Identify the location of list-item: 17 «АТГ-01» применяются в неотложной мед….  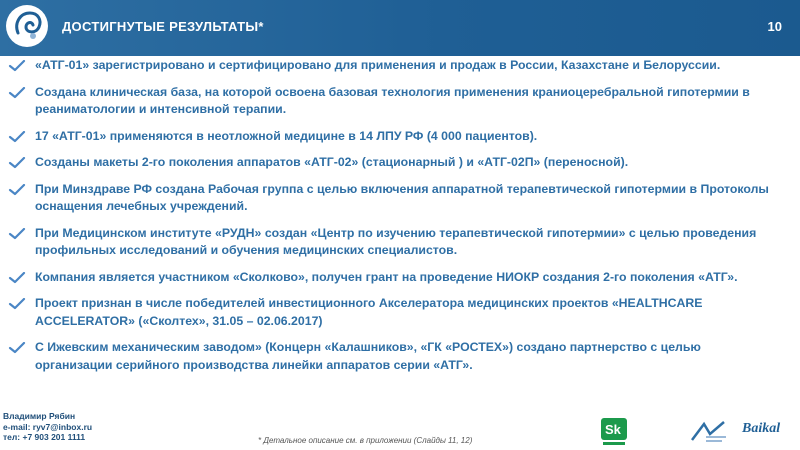
(400, 137).